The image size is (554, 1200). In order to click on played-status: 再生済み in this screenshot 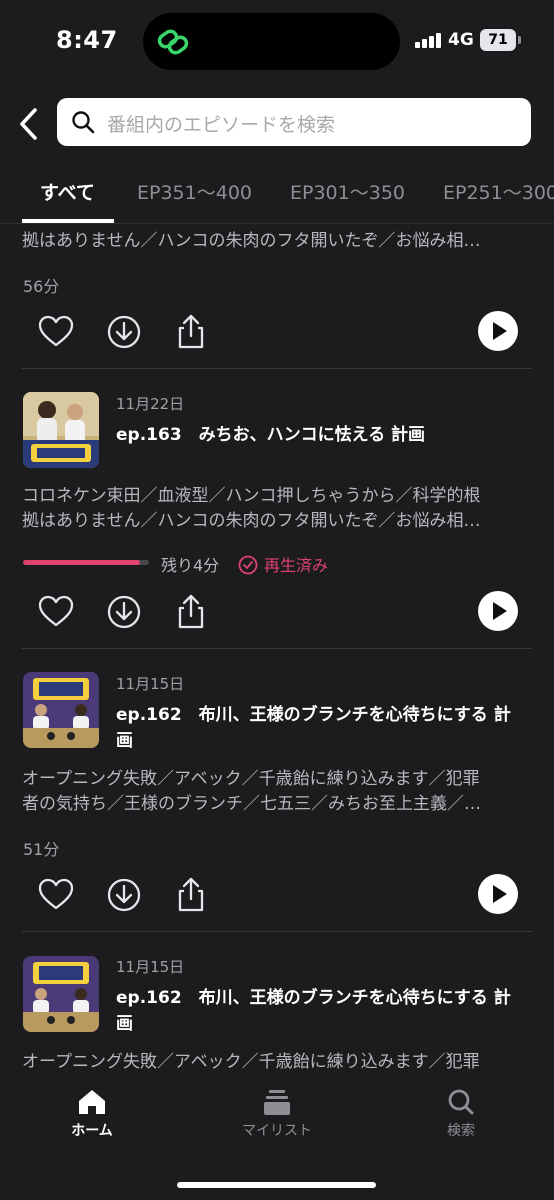, I will do `click(283, 564)`.